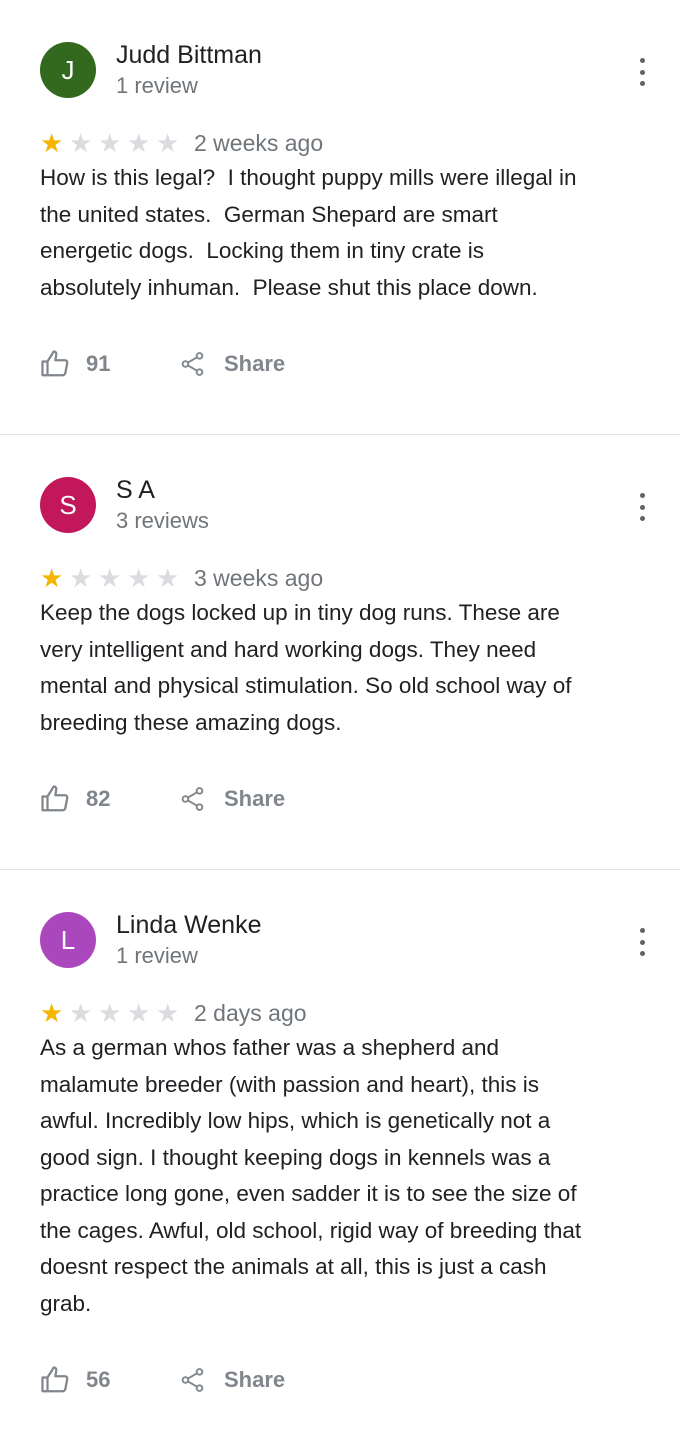 This screenshot has width=680, height=1450. What do you see at coordinates (162, 520) in the screenshot?
I see `author-review-count: 3 reviews` at bounding box center [162, 520].